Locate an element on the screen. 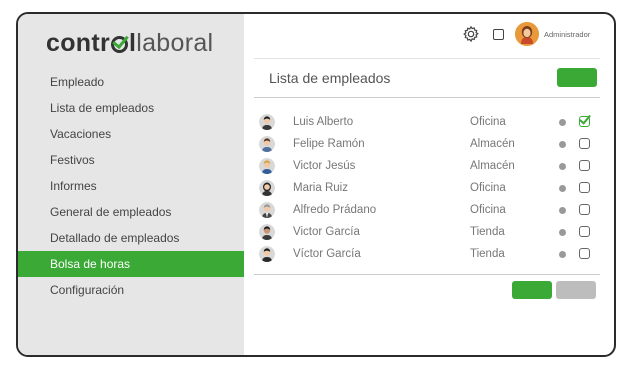  user-avatar is located at coordinates (527, 34).